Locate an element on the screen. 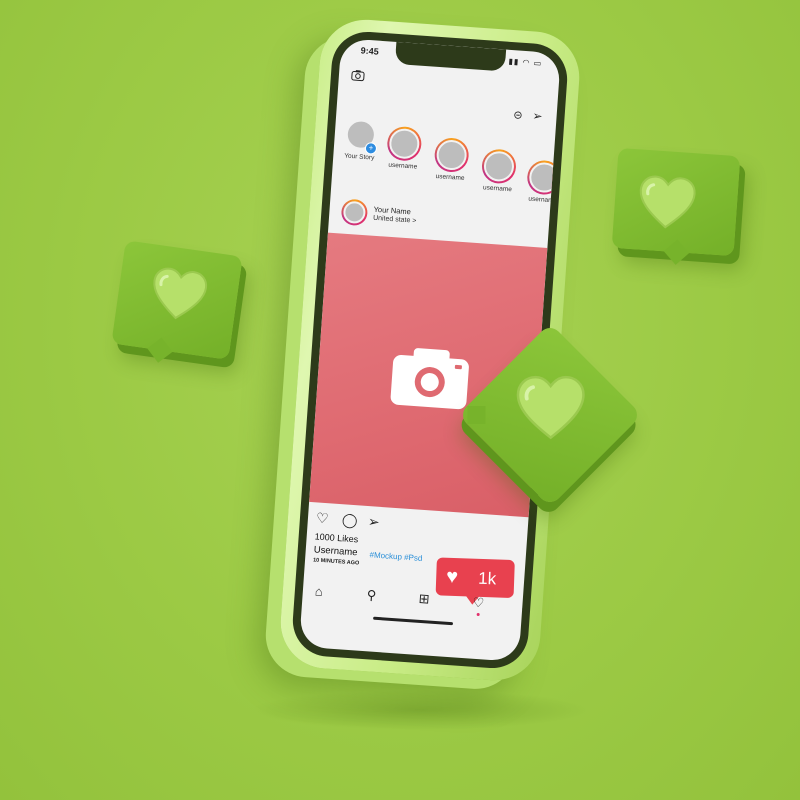 The image size is (800, 800). camera-placeholder-icon is located at coordinates (429, 379).